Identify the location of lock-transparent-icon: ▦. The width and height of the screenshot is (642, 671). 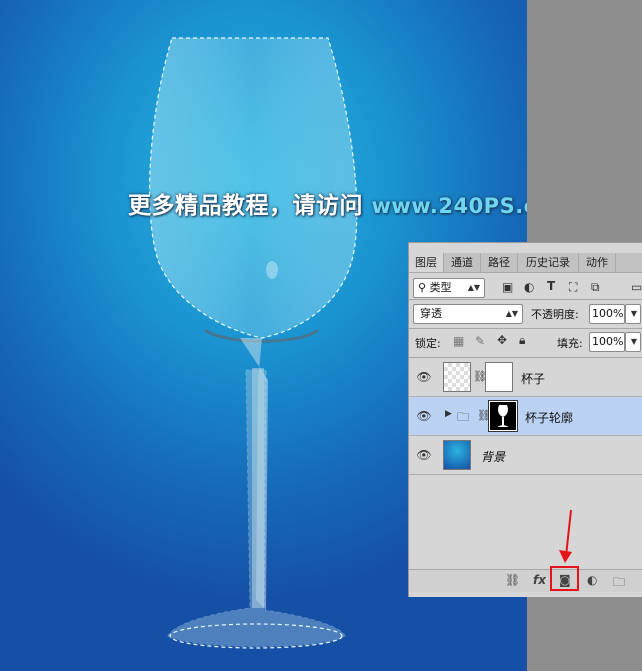
(458, 341).